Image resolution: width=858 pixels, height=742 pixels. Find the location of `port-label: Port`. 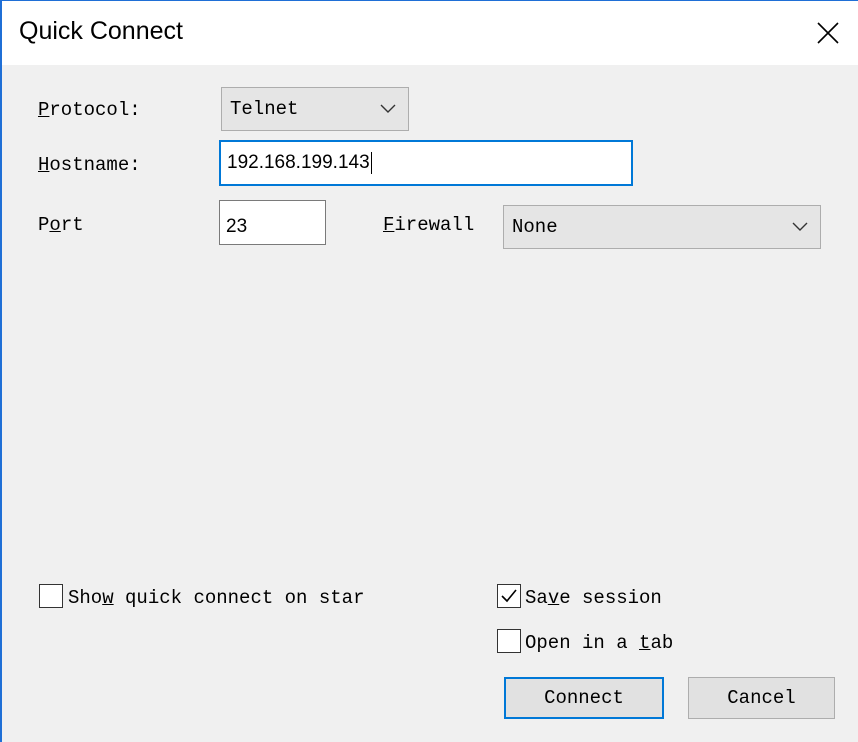

port-label: Port is located at coordinates (61, 225).